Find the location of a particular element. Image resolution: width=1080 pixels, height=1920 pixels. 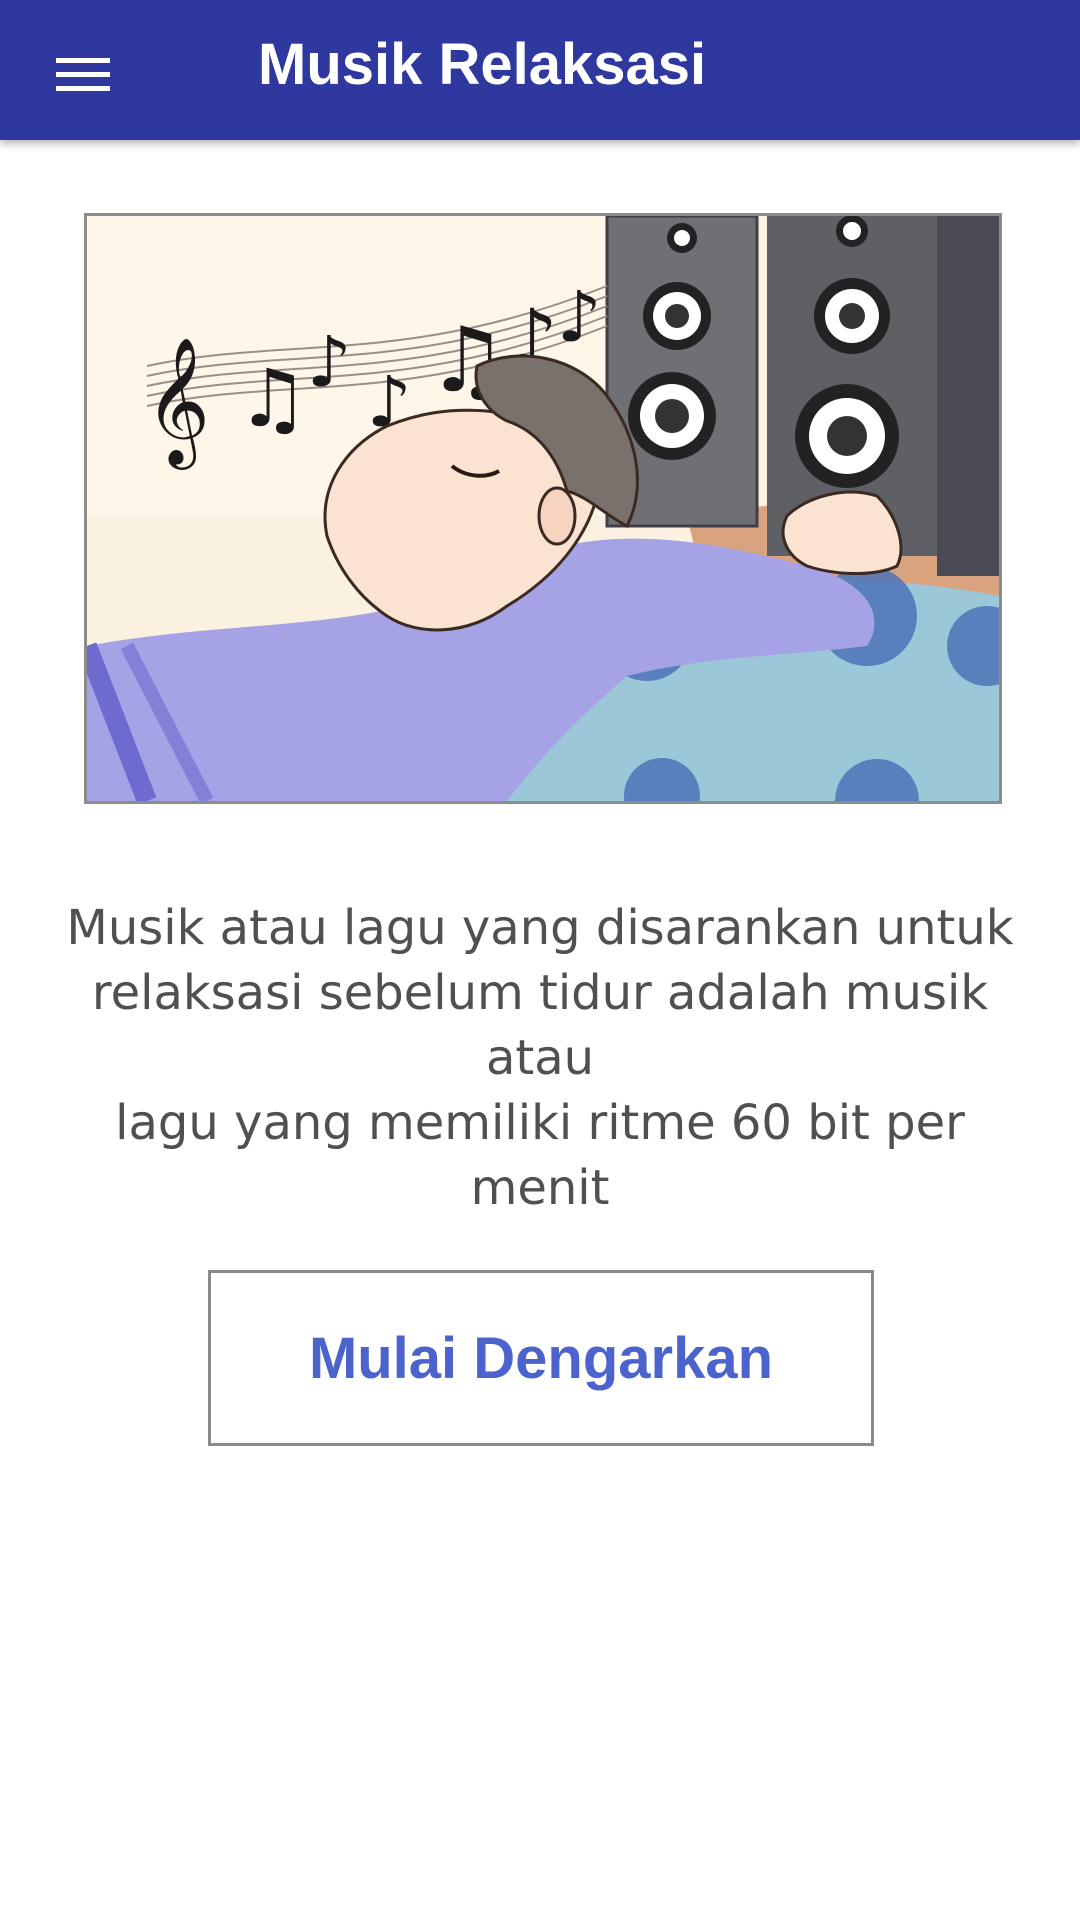

hamburger-menu-icon is located at coordinates (84, 74).